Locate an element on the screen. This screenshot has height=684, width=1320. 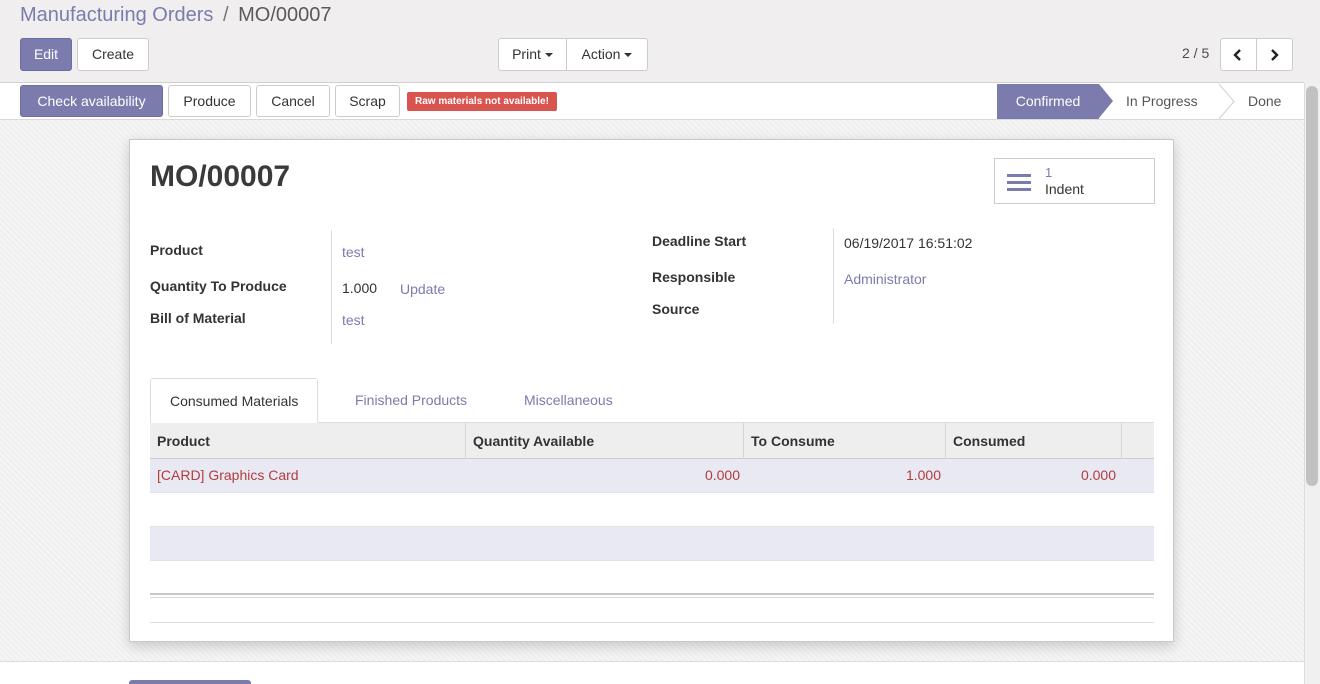
quantity-to-produce-value: 1.000 is located at coordinates (360, 288).